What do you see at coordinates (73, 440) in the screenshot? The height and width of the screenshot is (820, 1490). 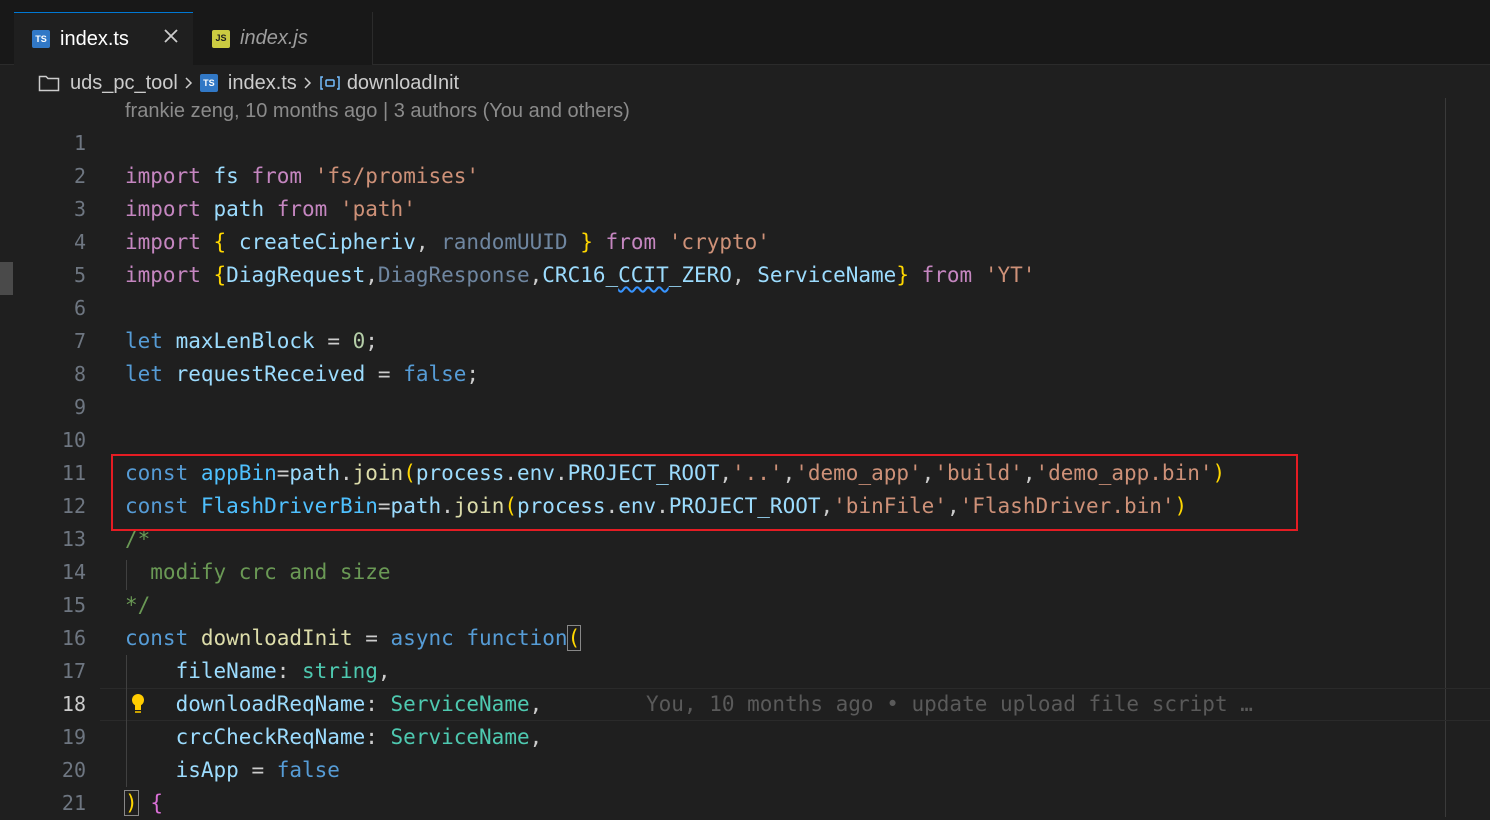 I see `line-number: 10` at bounding box center [73, 440].